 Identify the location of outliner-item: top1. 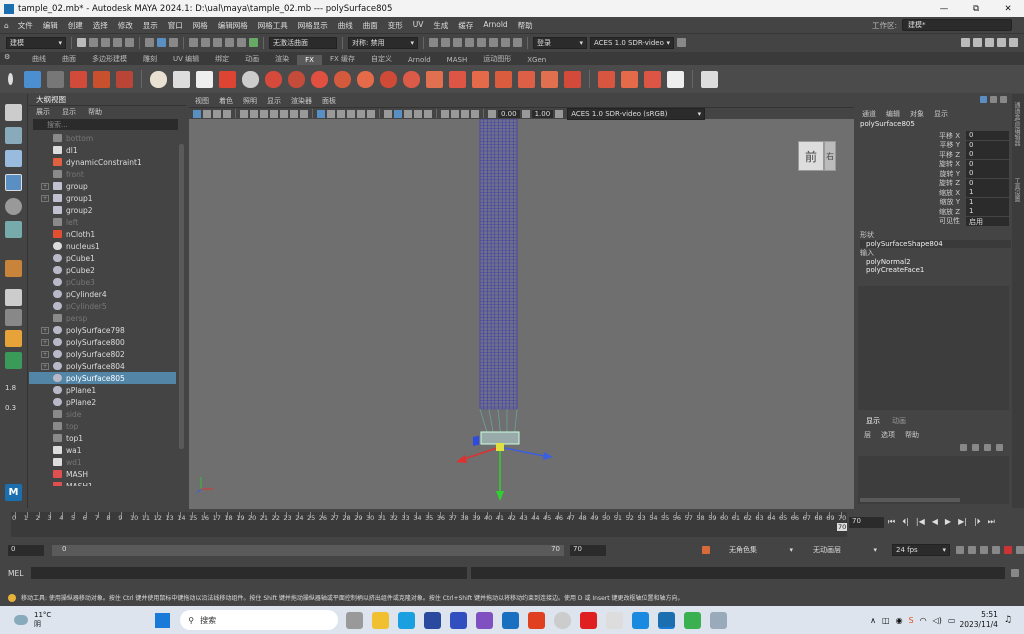
(102, 438).